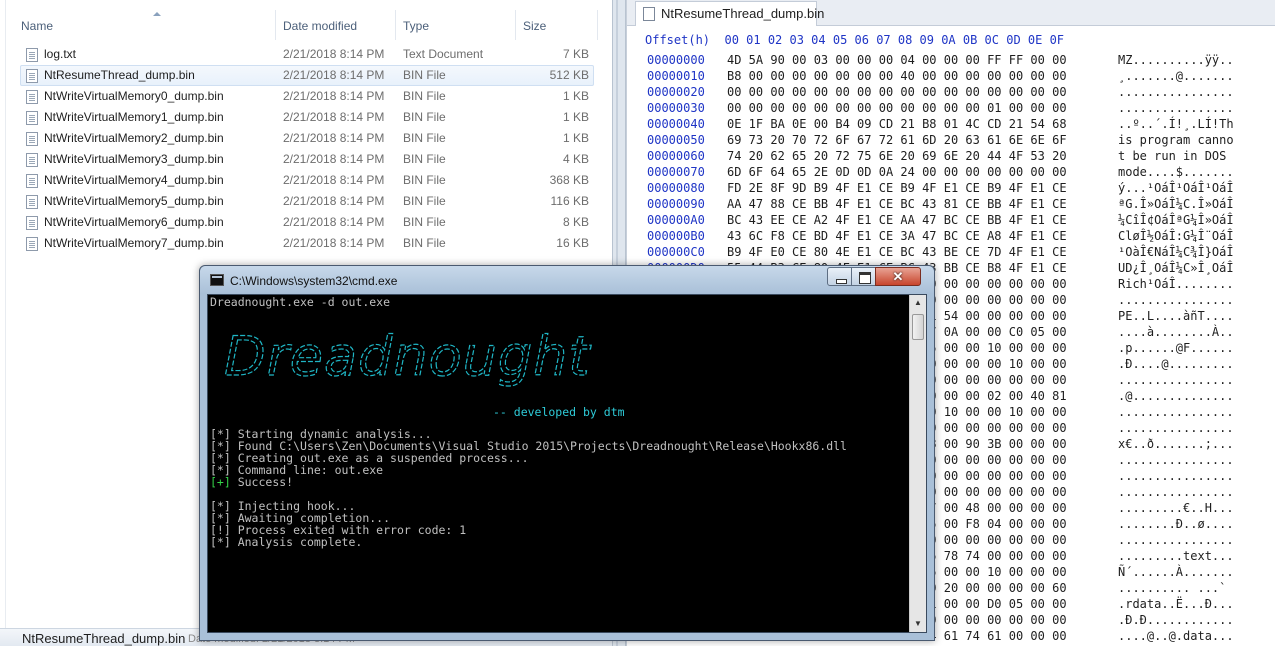 The height and width of the screenshot is (646, 1275). I want to click on column-header-size: Size, so click(557, 25).